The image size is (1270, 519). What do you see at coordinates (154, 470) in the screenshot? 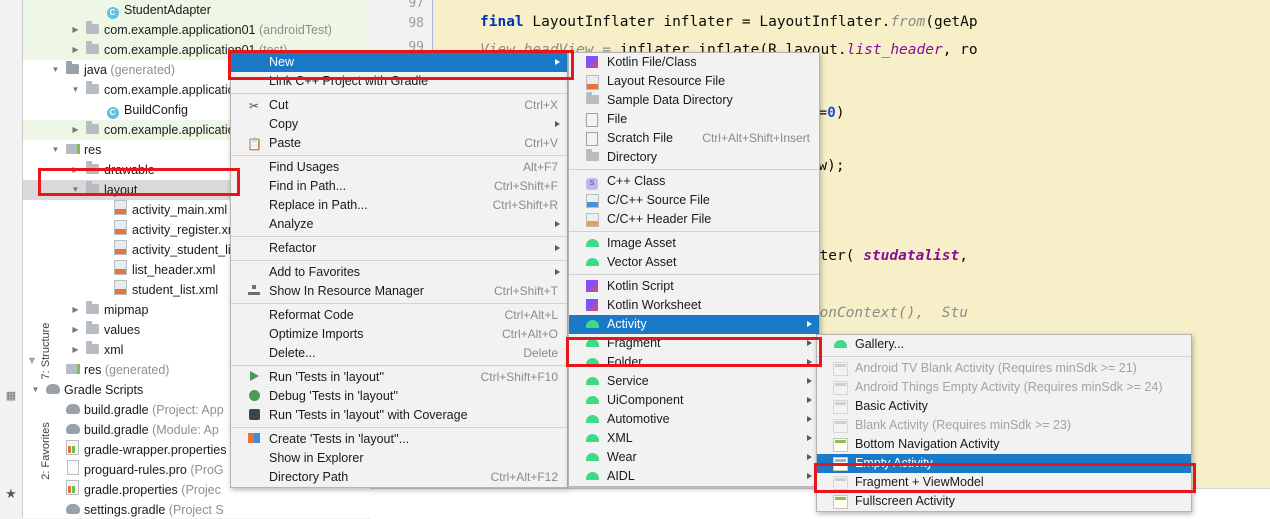
I see `tree-item-label: proguard-rules.pro (ProG` at bounding box center [154, 470].